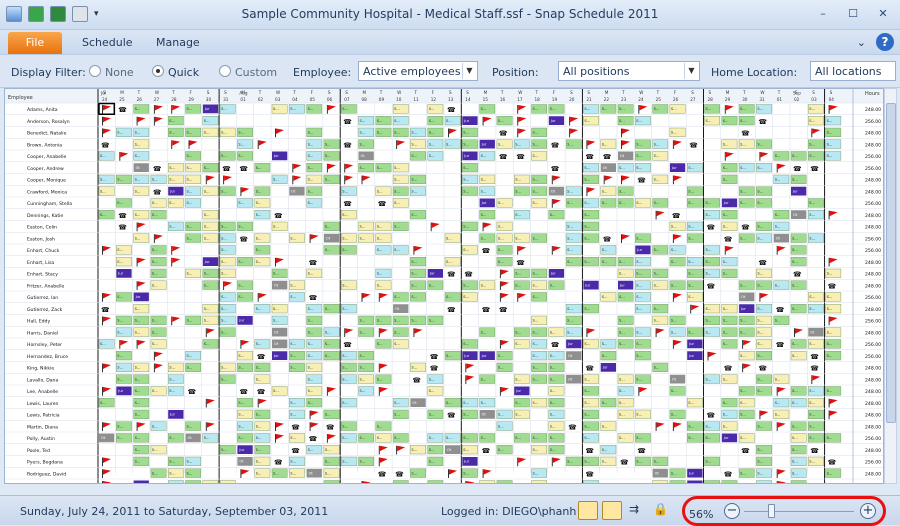 Image resolution: width=900 pixels, height=526 pixels. Describe the element at coordinates (726, 203) in the screenshot. I see `absence-code: Jur` at that location.